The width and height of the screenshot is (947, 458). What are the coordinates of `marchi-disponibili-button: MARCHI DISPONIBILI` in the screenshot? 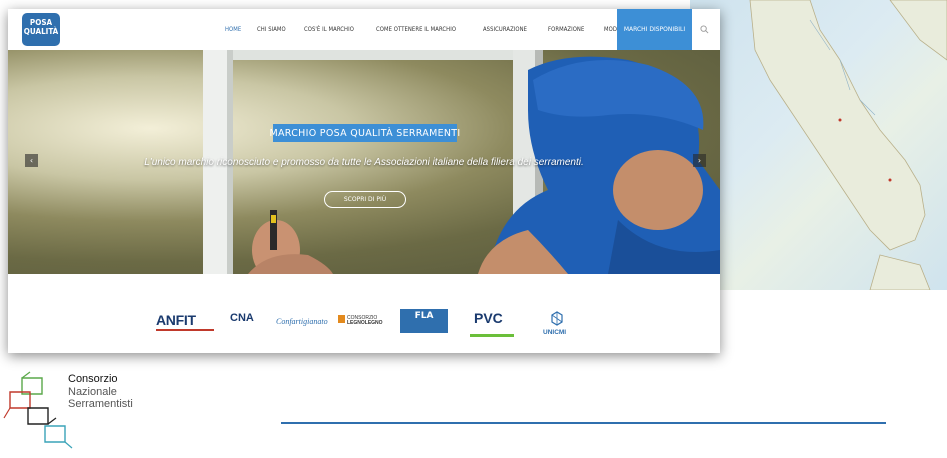 It's located at (654, 29).